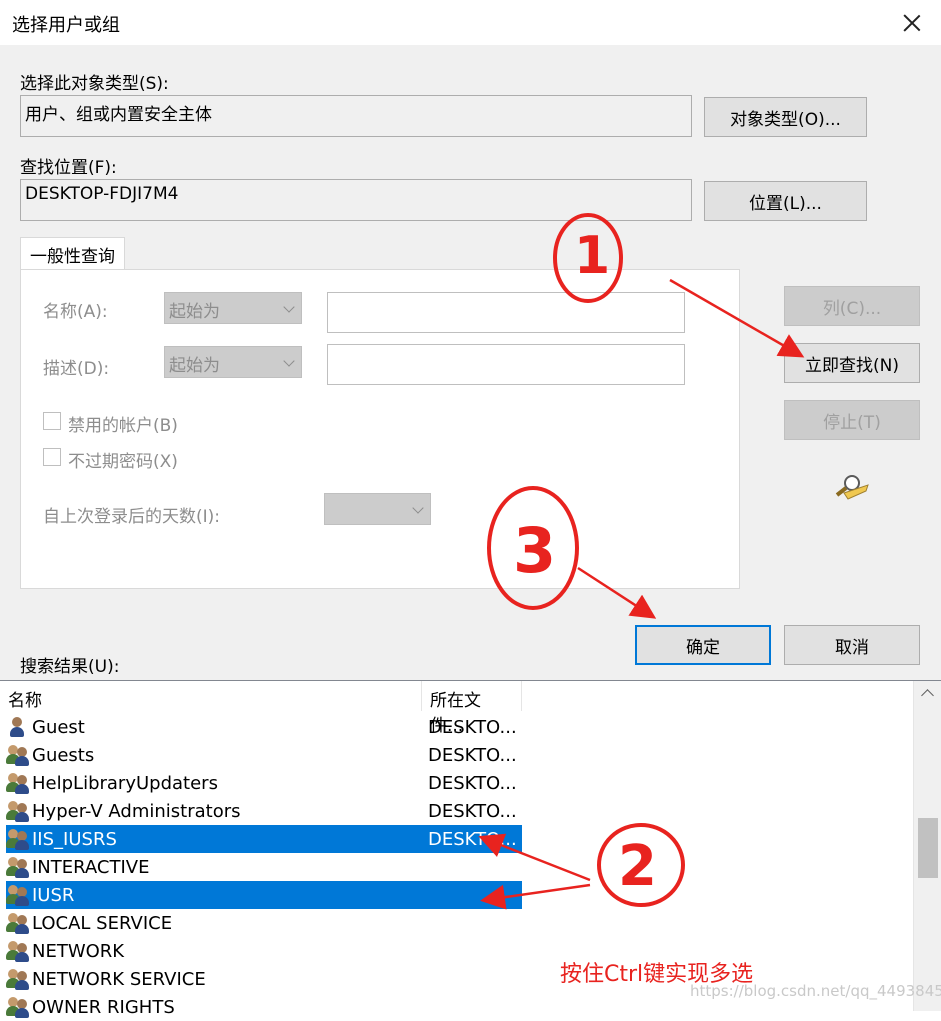 The width and height of the screenshot is (941, 1021). What do you see at coordinates (63, 755) in the screenshot?
I see `row-name: Guests` at bounding box center [63, 755].